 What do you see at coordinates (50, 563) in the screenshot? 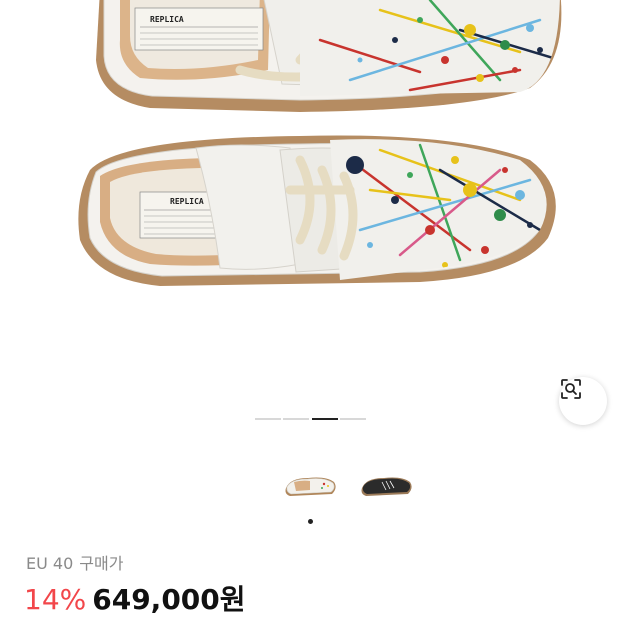
I see `size-label: EU 40` at bounding box center [50, 563].